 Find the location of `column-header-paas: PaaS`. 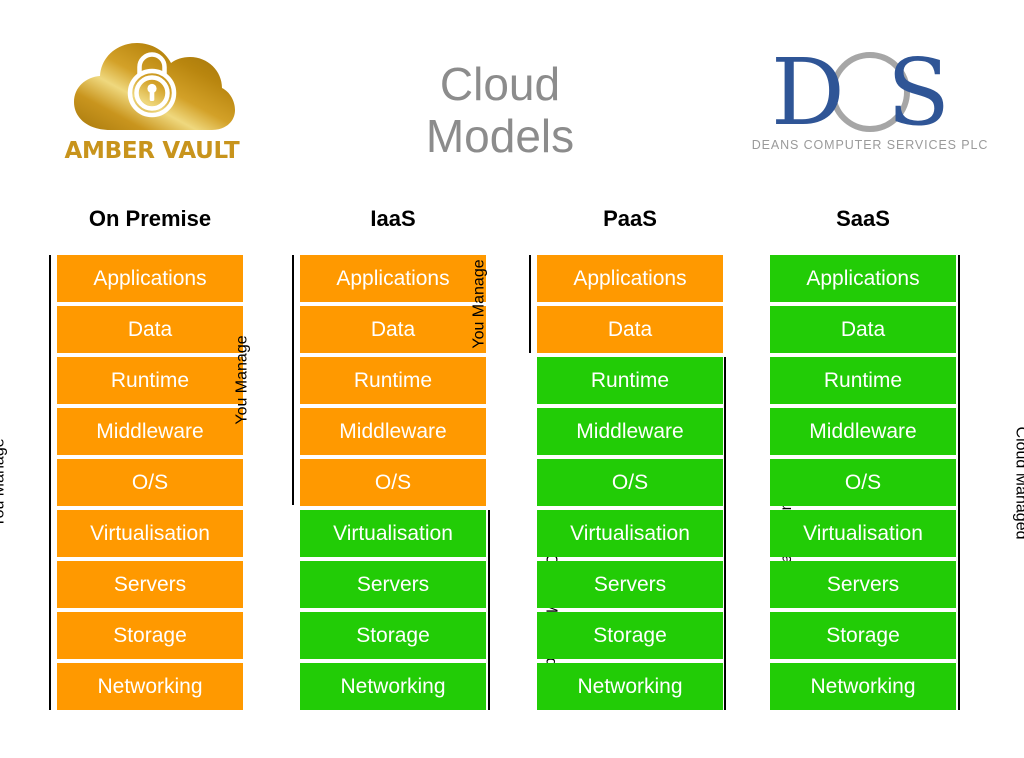

column-header-paas: PaaS is located at coordinates (630, 218).